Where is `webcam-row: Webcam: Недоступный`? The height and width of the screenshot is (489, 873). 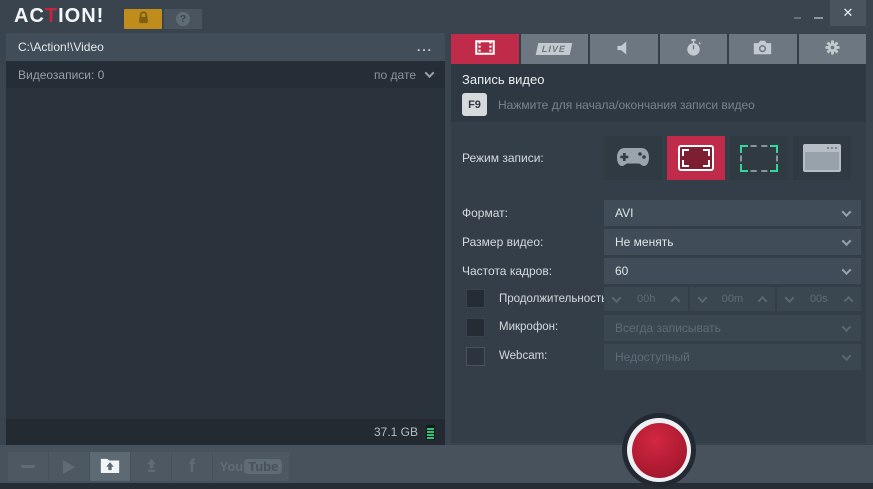
webcam-row: Webcam: Недоступный is located at coordinates (658, 357).